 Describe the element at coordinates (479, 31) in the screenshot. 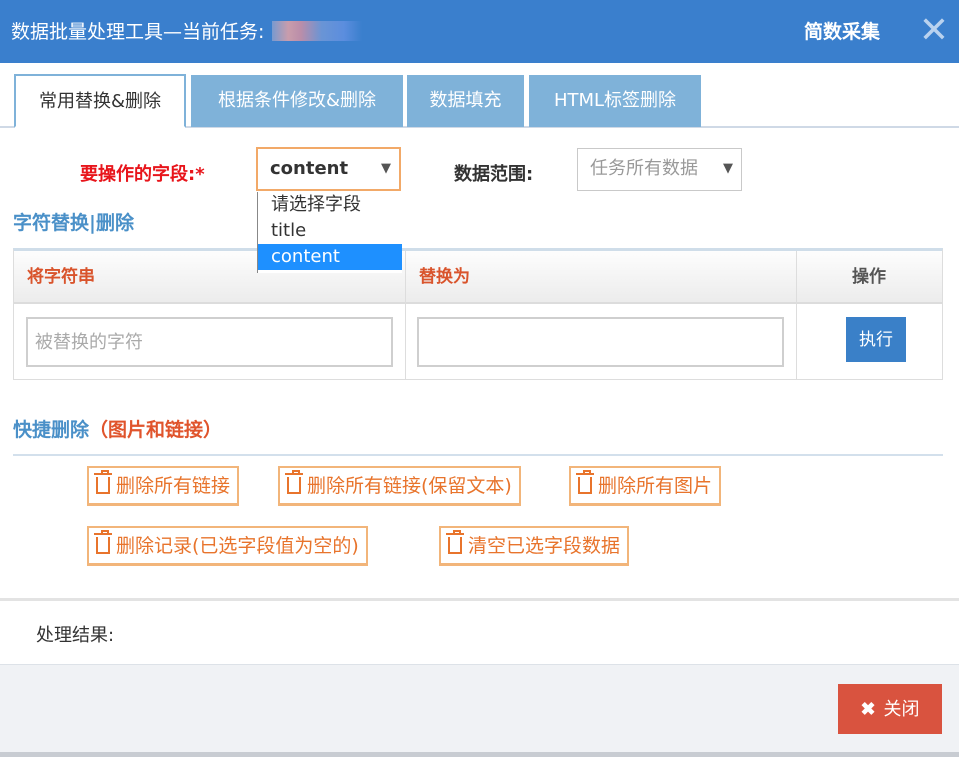

I see `dialog-titlebar: 数据批量处理工具—当前任务: 简数采集 ✕` at that location.